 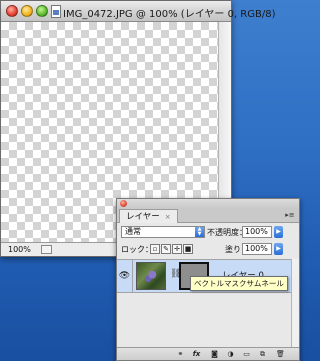 What do you see at coordinates (214, 354) in the screenshot?
I see `add-mask-icon: ◙` at bounding box center [214, 354].